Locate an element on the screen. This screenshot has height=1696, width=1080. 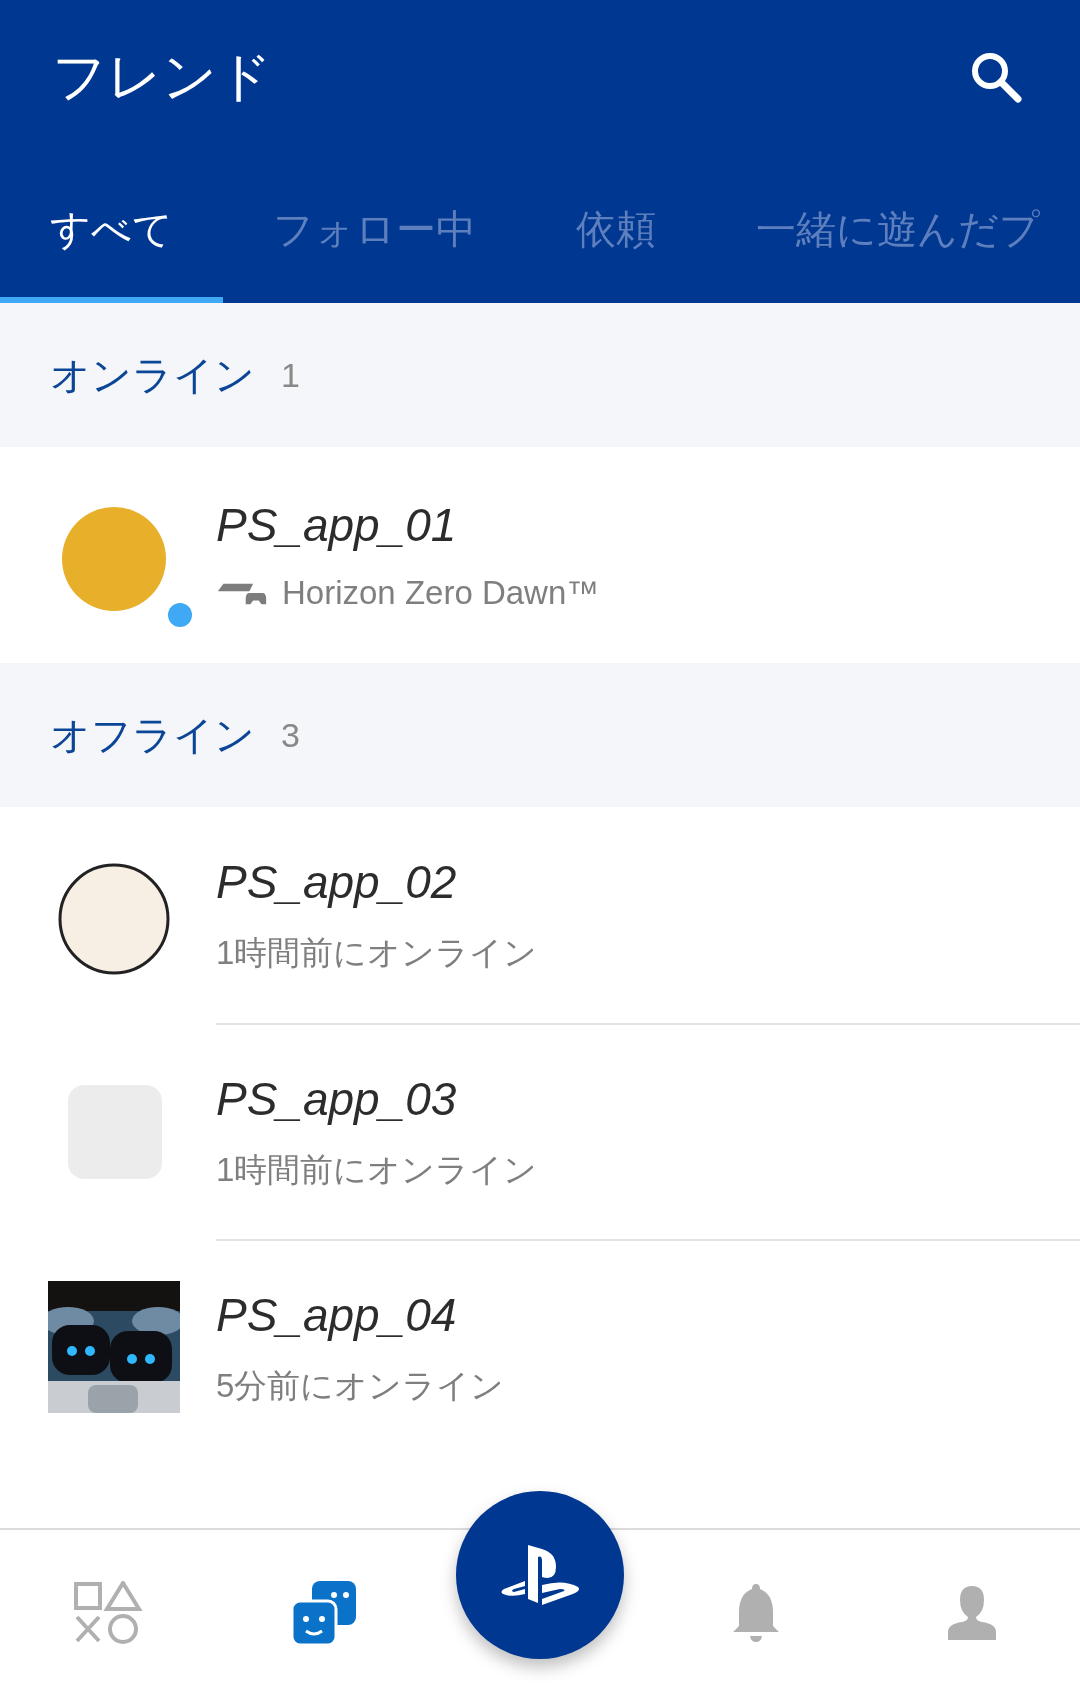
friend-name: PS_app_03 is located at coordinates (337, 1098).